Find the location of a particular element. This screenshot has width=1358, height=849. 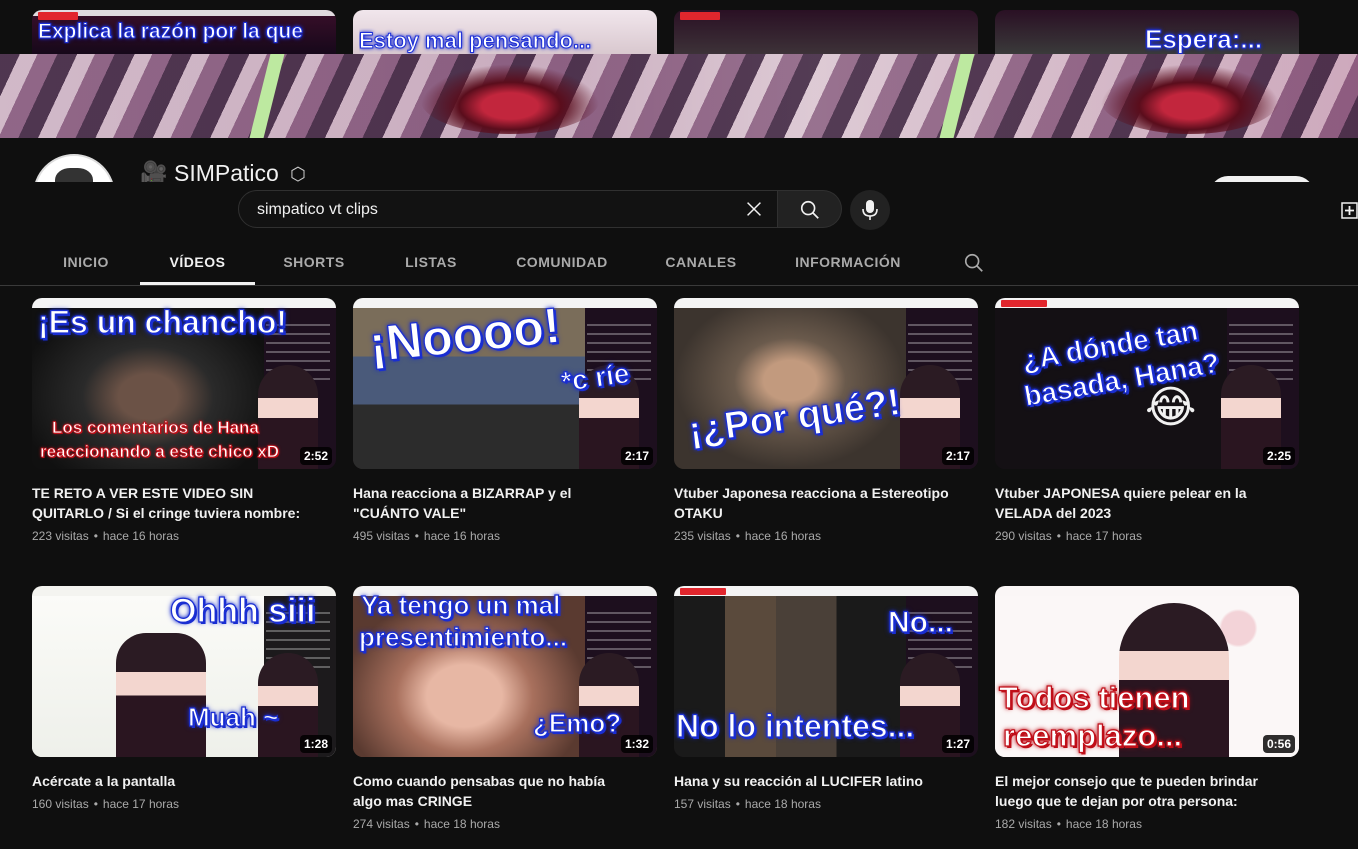

verified-icon: ⬡ is located at coordinates (298, 173).